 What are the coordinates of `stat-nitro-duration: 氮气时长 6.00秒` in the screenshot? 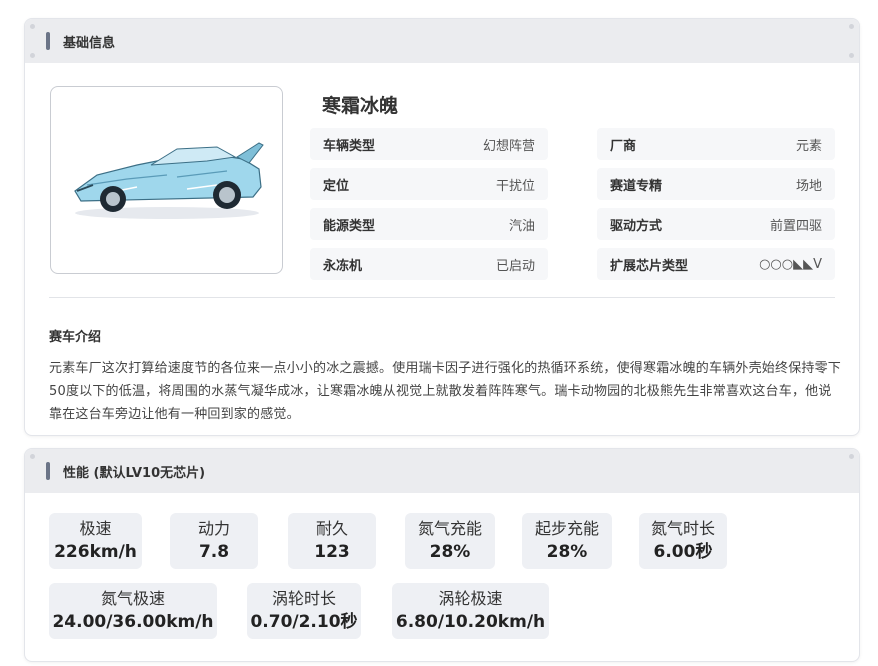 It's located at (683, 541).